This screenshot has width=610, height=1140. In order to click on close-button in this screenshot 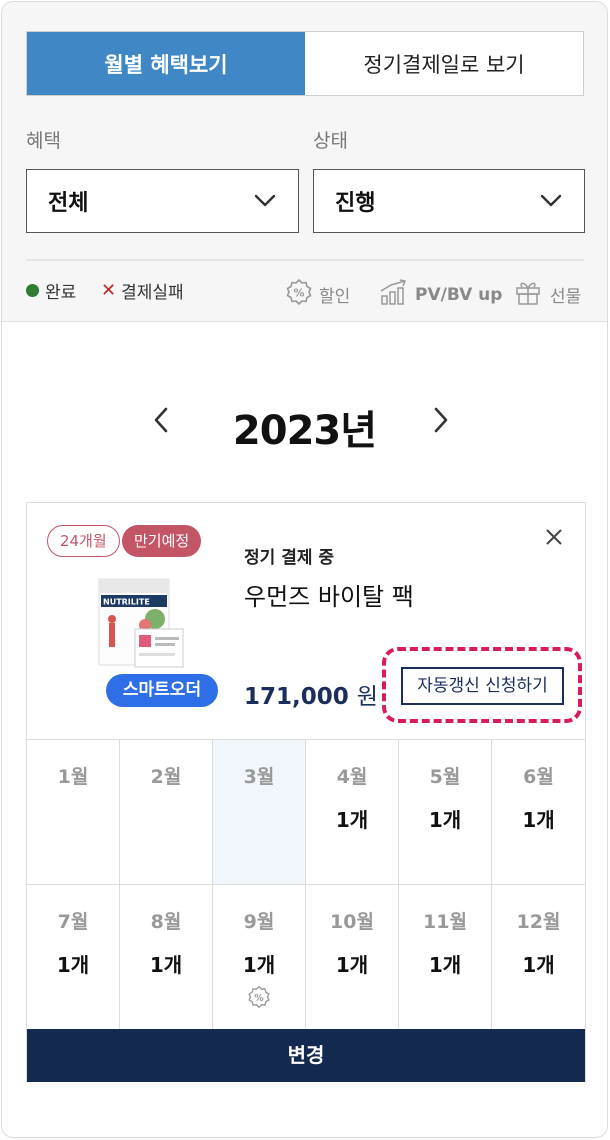, I will do `click(554, 539)`.